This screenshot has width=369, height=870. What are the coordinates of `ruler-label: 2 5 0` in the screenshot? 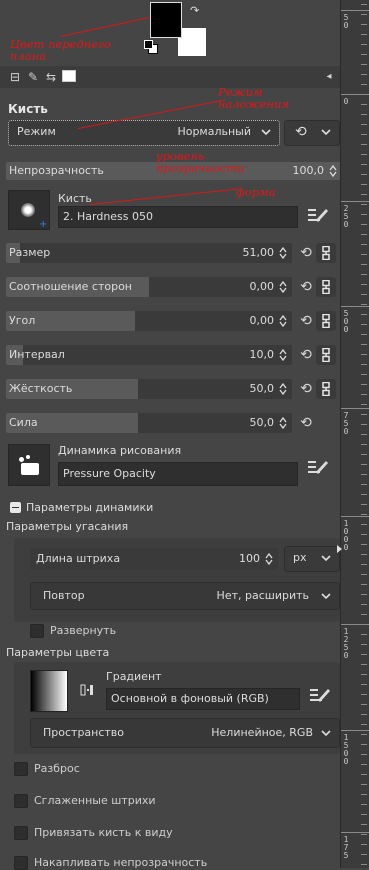 It's located at (346, 216).